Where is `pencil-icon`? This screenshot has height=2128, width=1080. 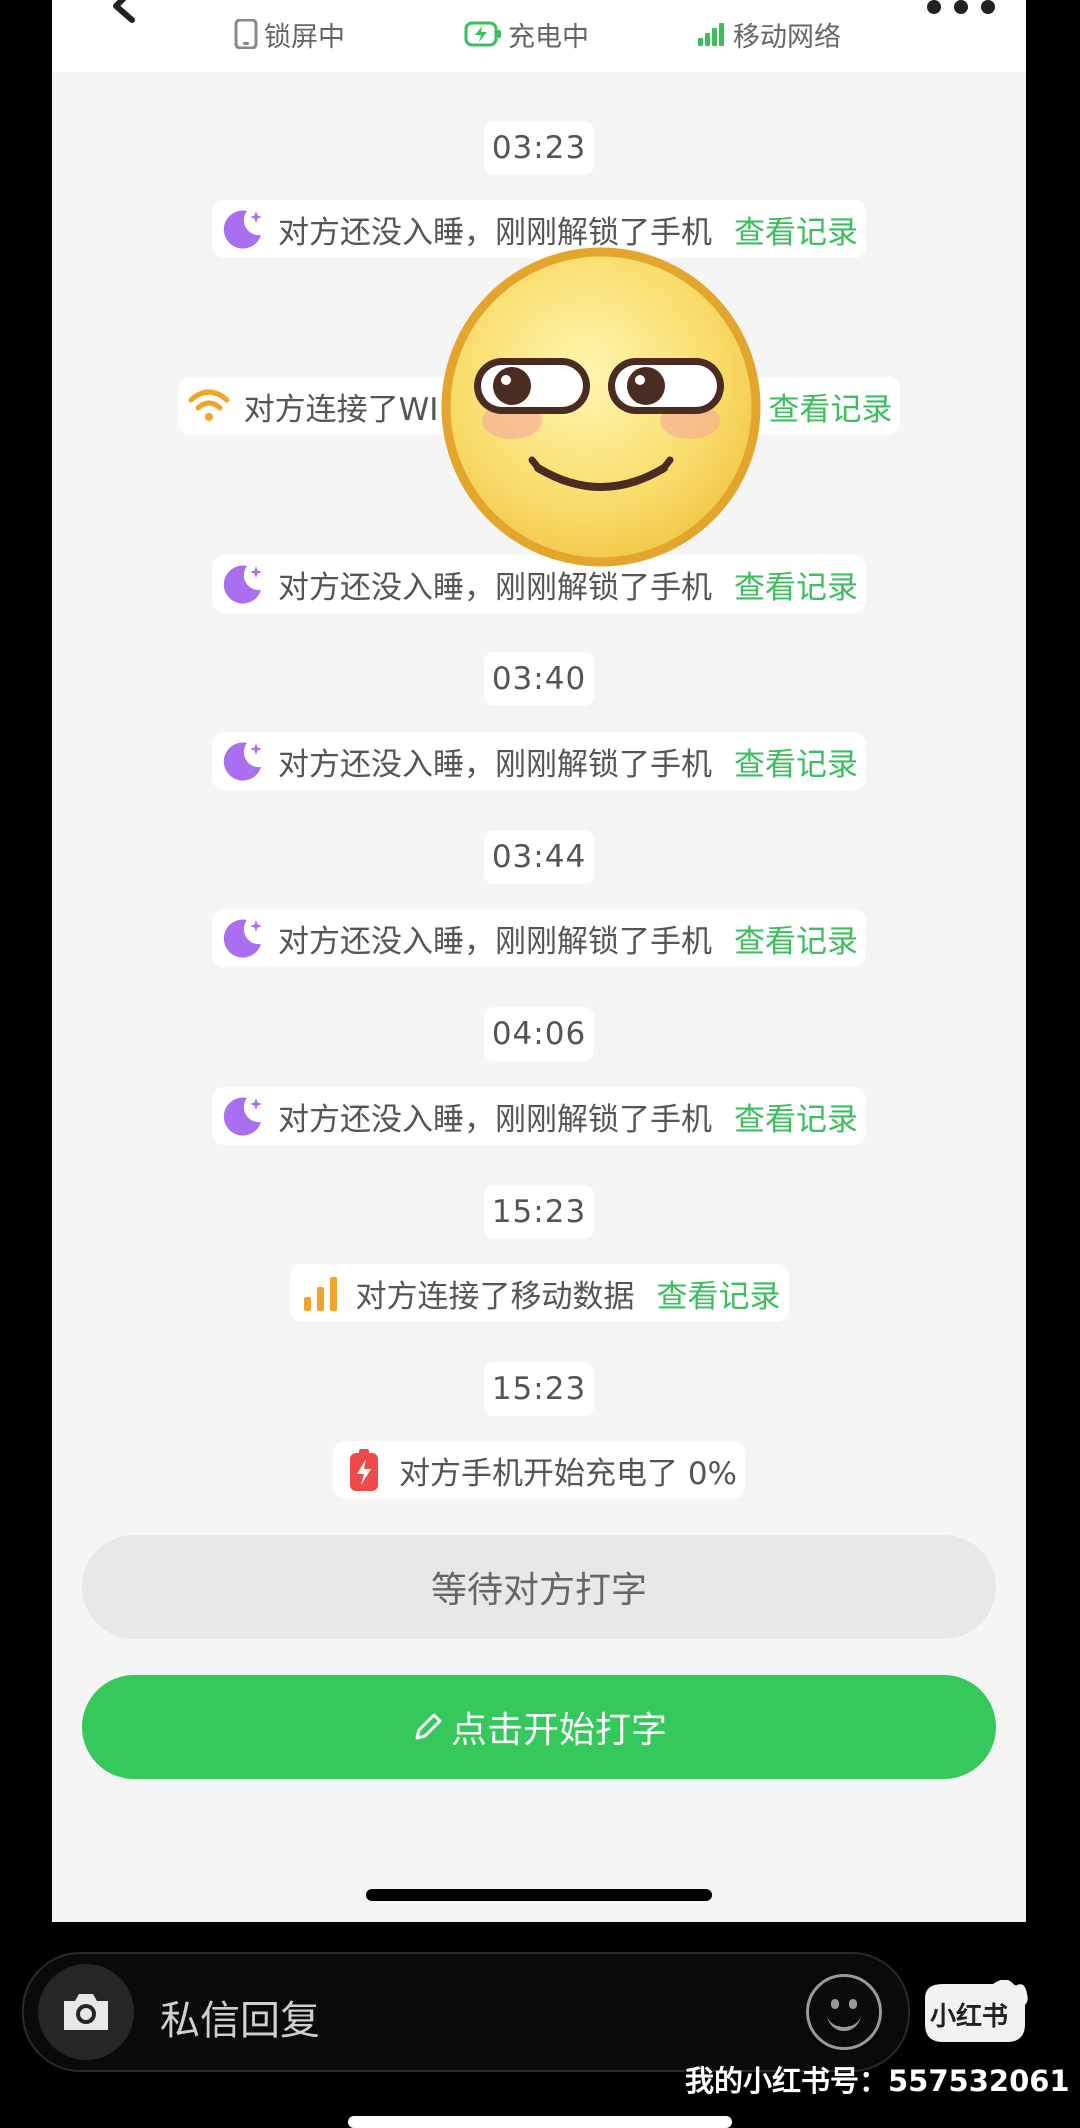
pencil-icon is located at coordinates (428, 1726).